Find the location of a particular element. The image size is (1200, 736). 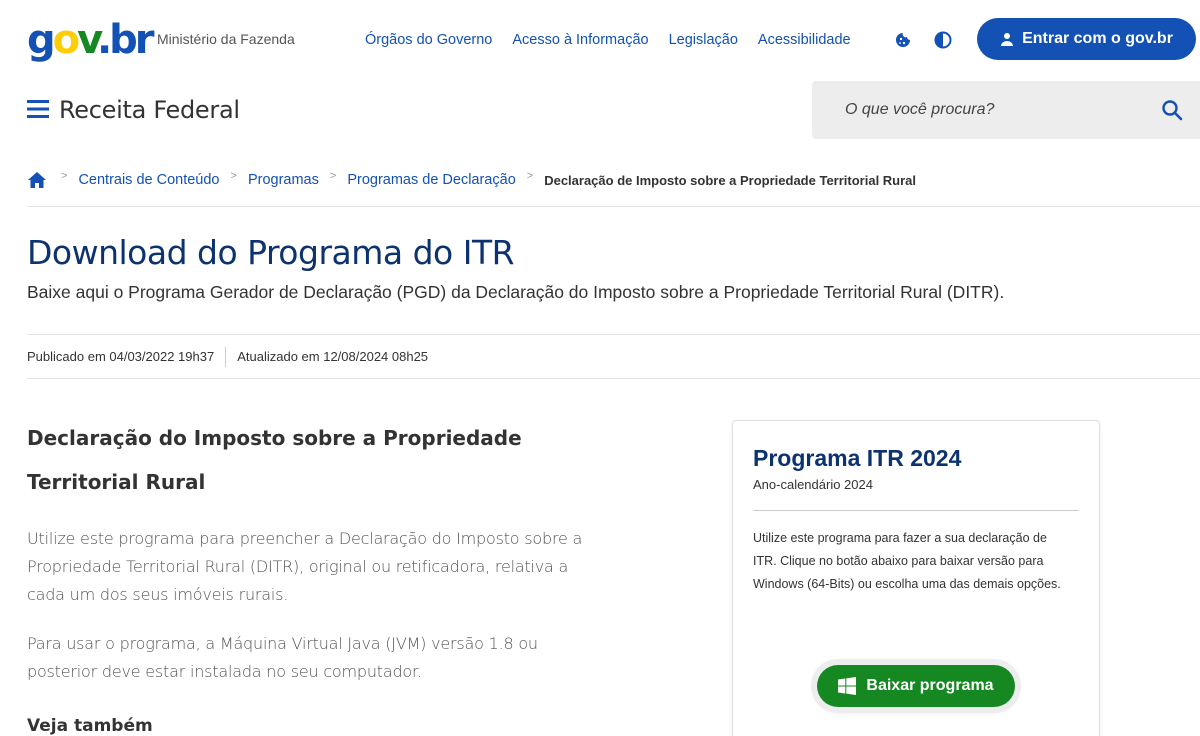

published-date: Publicado em 04/03/2022 19h37 is located at coordinates (121, 356).